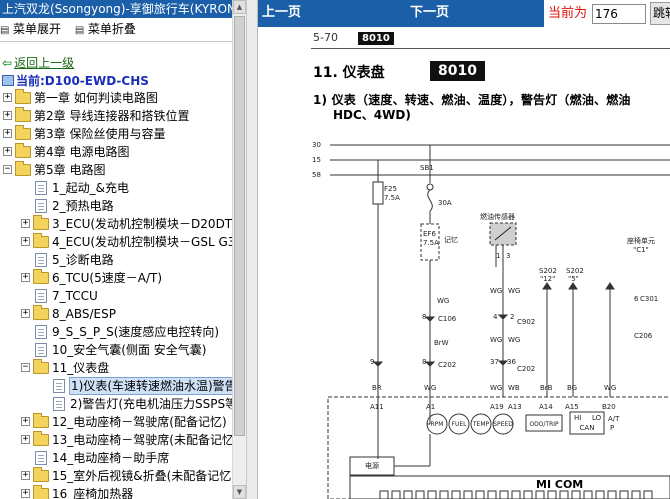  Describe the element at coordinates (116, 476) in the screenshot. I see `tree-item: +15_室外后视镜&折叠(未配备记忆)` at that location.